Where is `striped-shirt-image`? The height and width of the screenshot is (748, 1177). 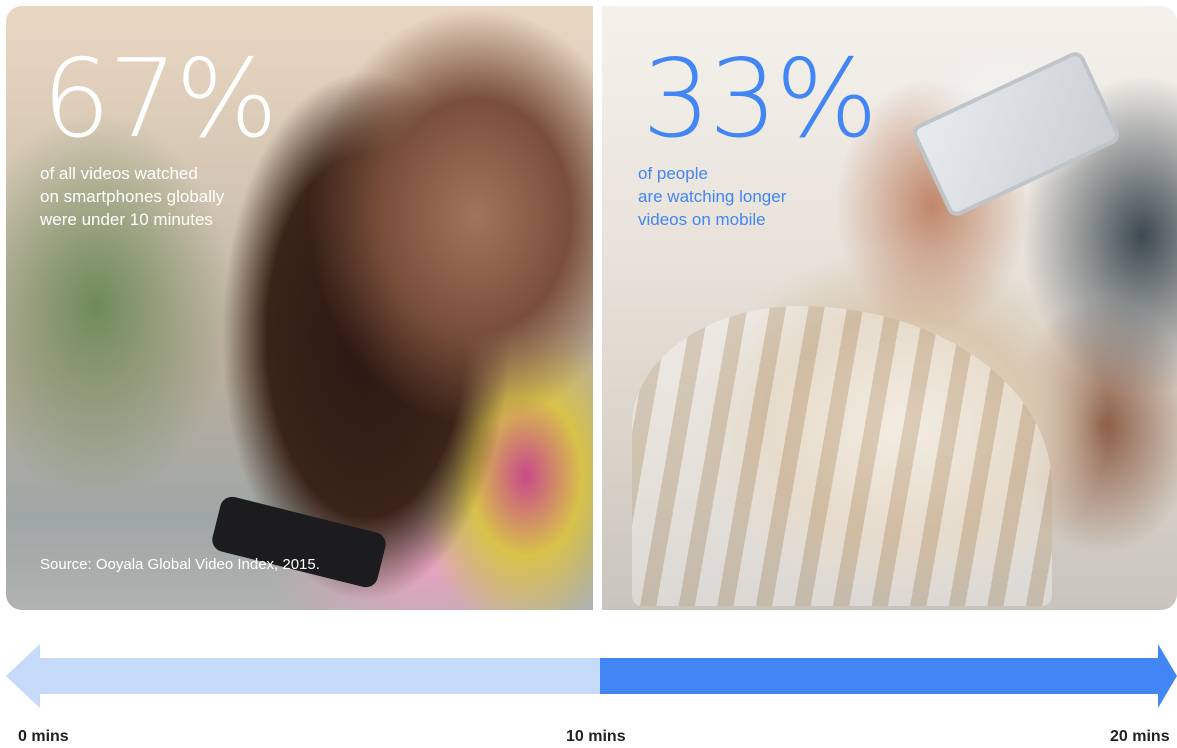
striped-shirt-image is located at coordinates (842, 456).